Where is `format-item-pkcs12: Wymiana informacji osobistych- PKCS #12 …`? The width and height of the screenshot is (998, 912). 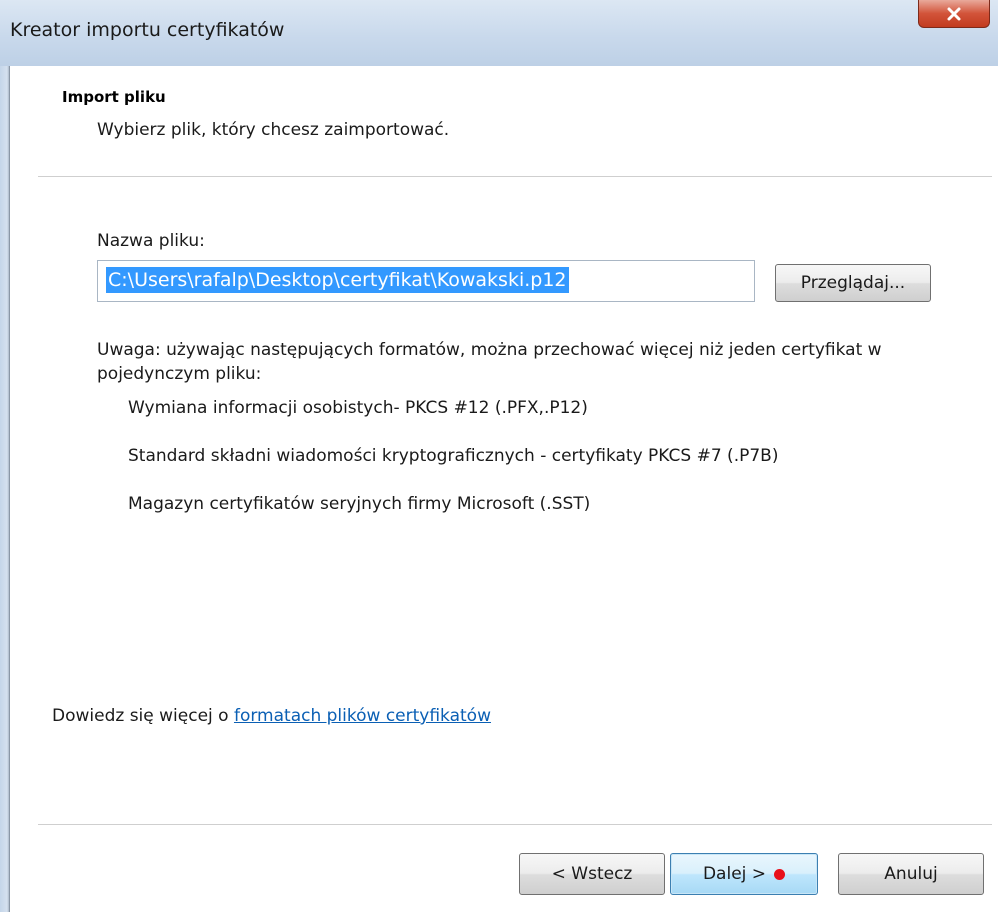
format-item-pkcs12: Wymiana informacji osobistych- PKCS #12 … is located at coordinates (358, 408).